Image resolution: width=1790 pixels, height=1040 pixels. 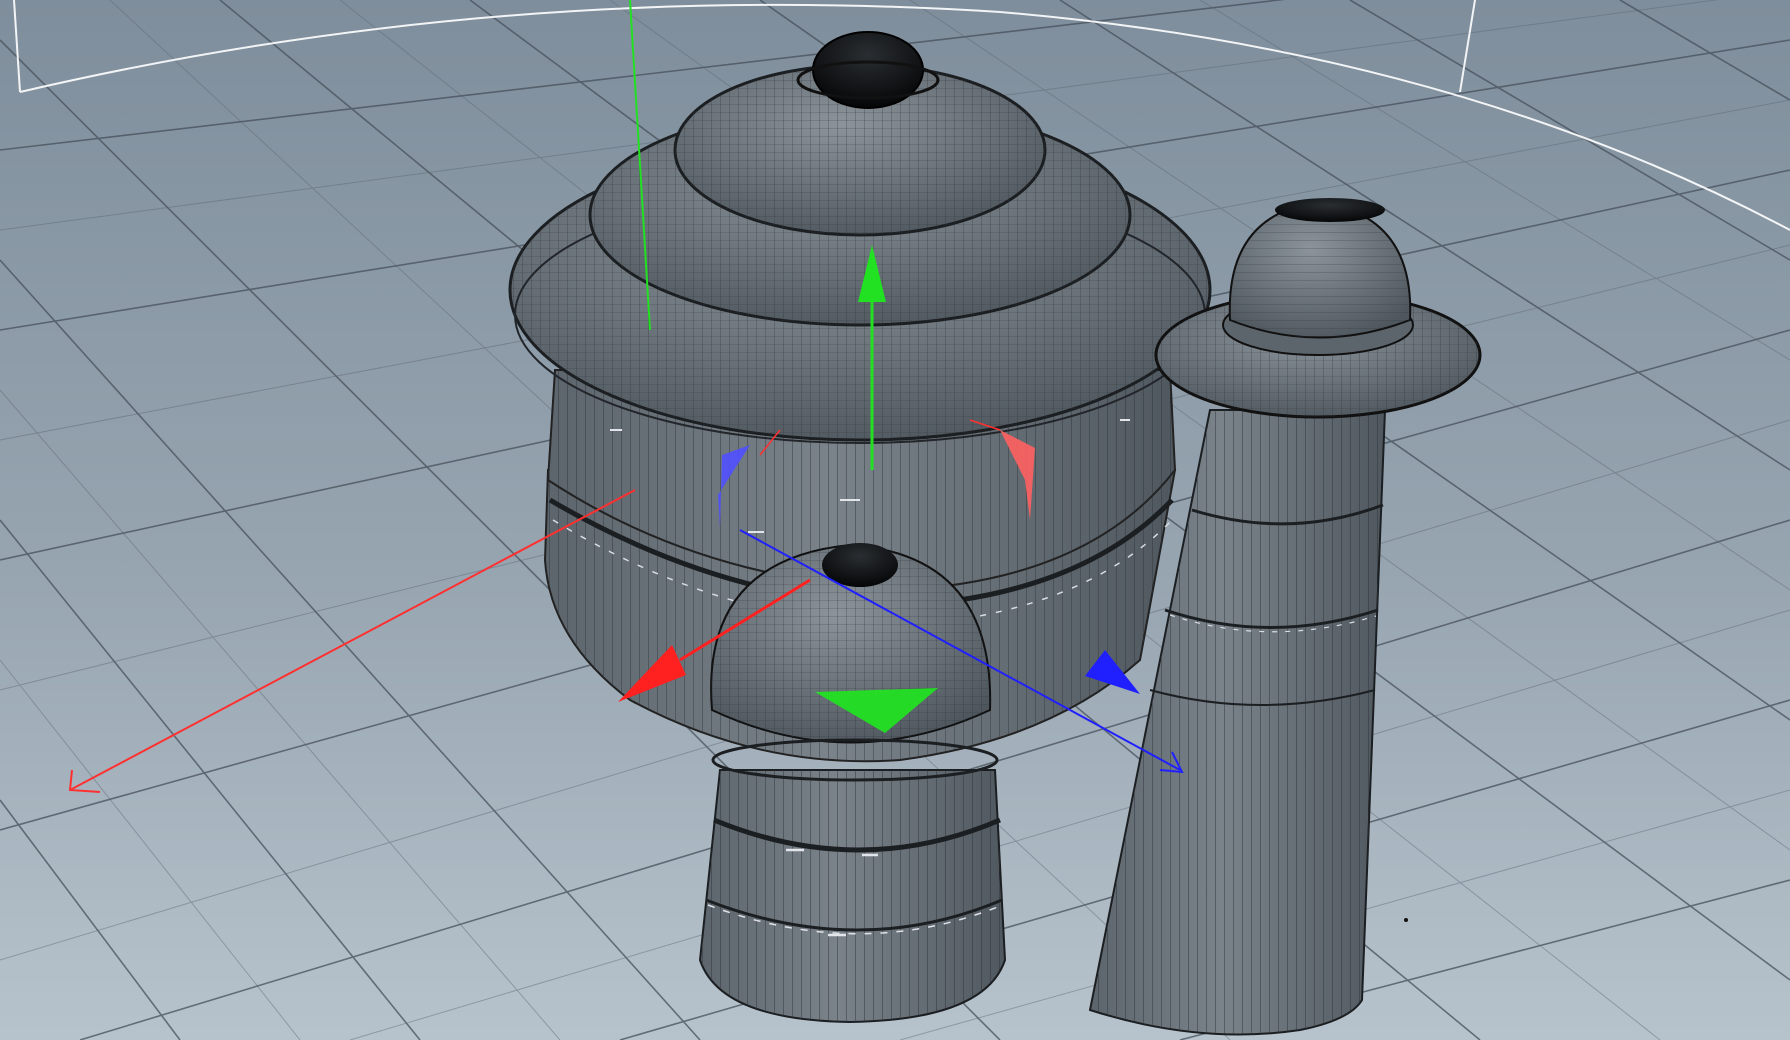 I want to click on small-capsule-hut, so click(x=852, y=783).